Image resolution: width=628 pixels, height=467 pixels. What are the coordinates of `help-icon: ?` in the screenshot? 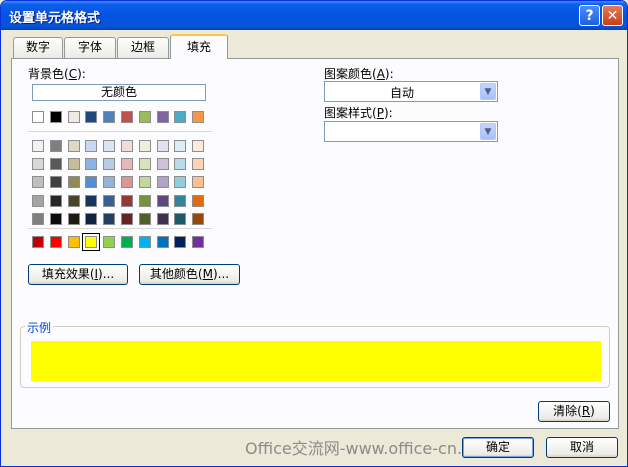 It's located at (589, 15).